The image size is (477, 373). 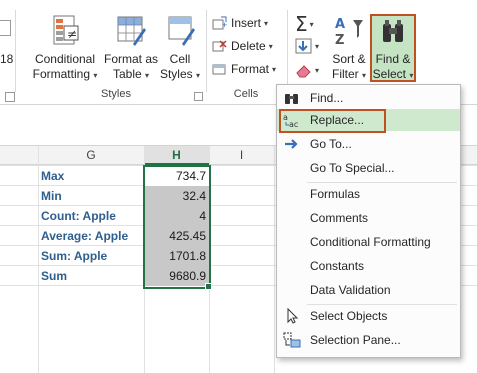 What do you see at coordinates (180, 47) in the screenshot?
I see `cell-styles-button: Cell Styles ▾` at bounding box center [180, 47].